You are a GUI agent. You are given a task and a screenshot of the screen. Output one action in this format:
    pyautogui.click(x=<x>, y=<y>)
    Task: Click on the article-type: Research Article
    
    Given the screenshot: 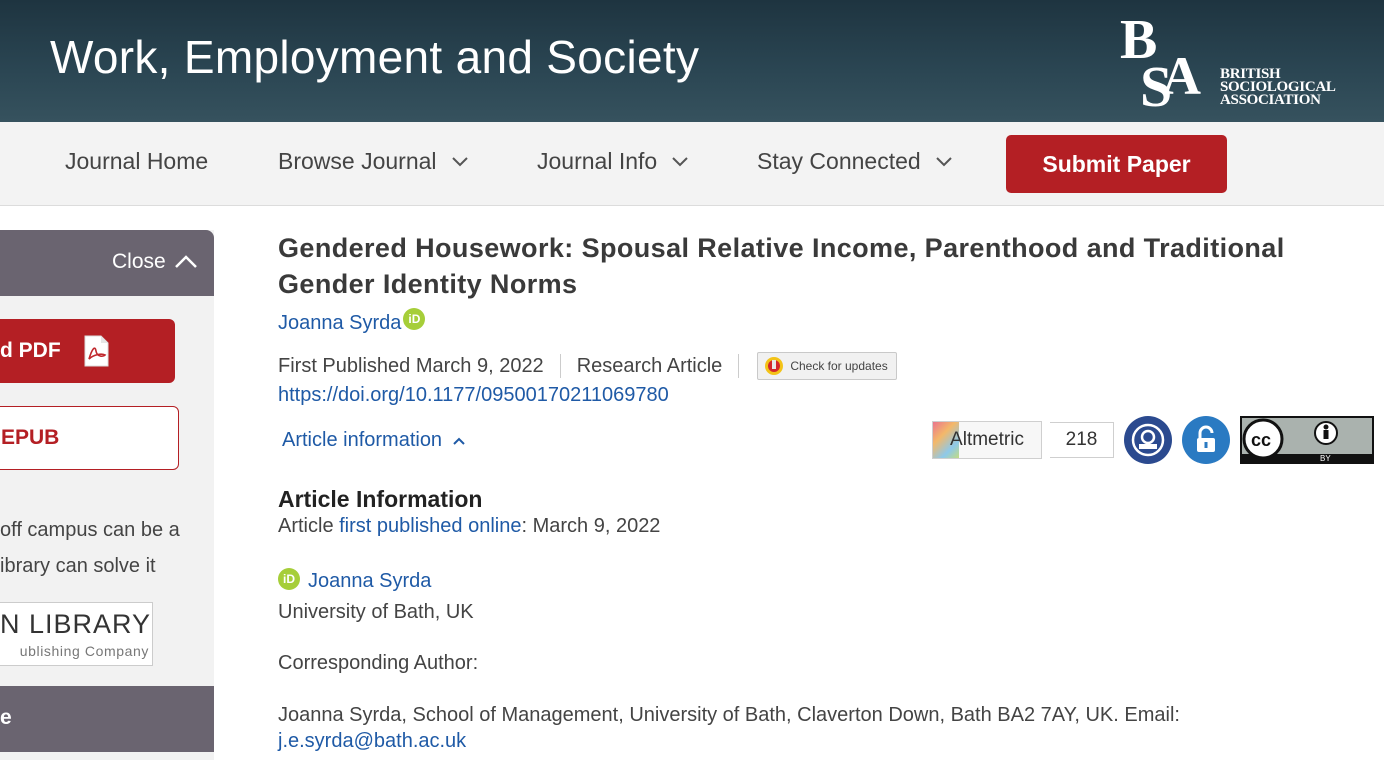 What is the action you would take?
    pyautogui.click(x=649, y=365)
    